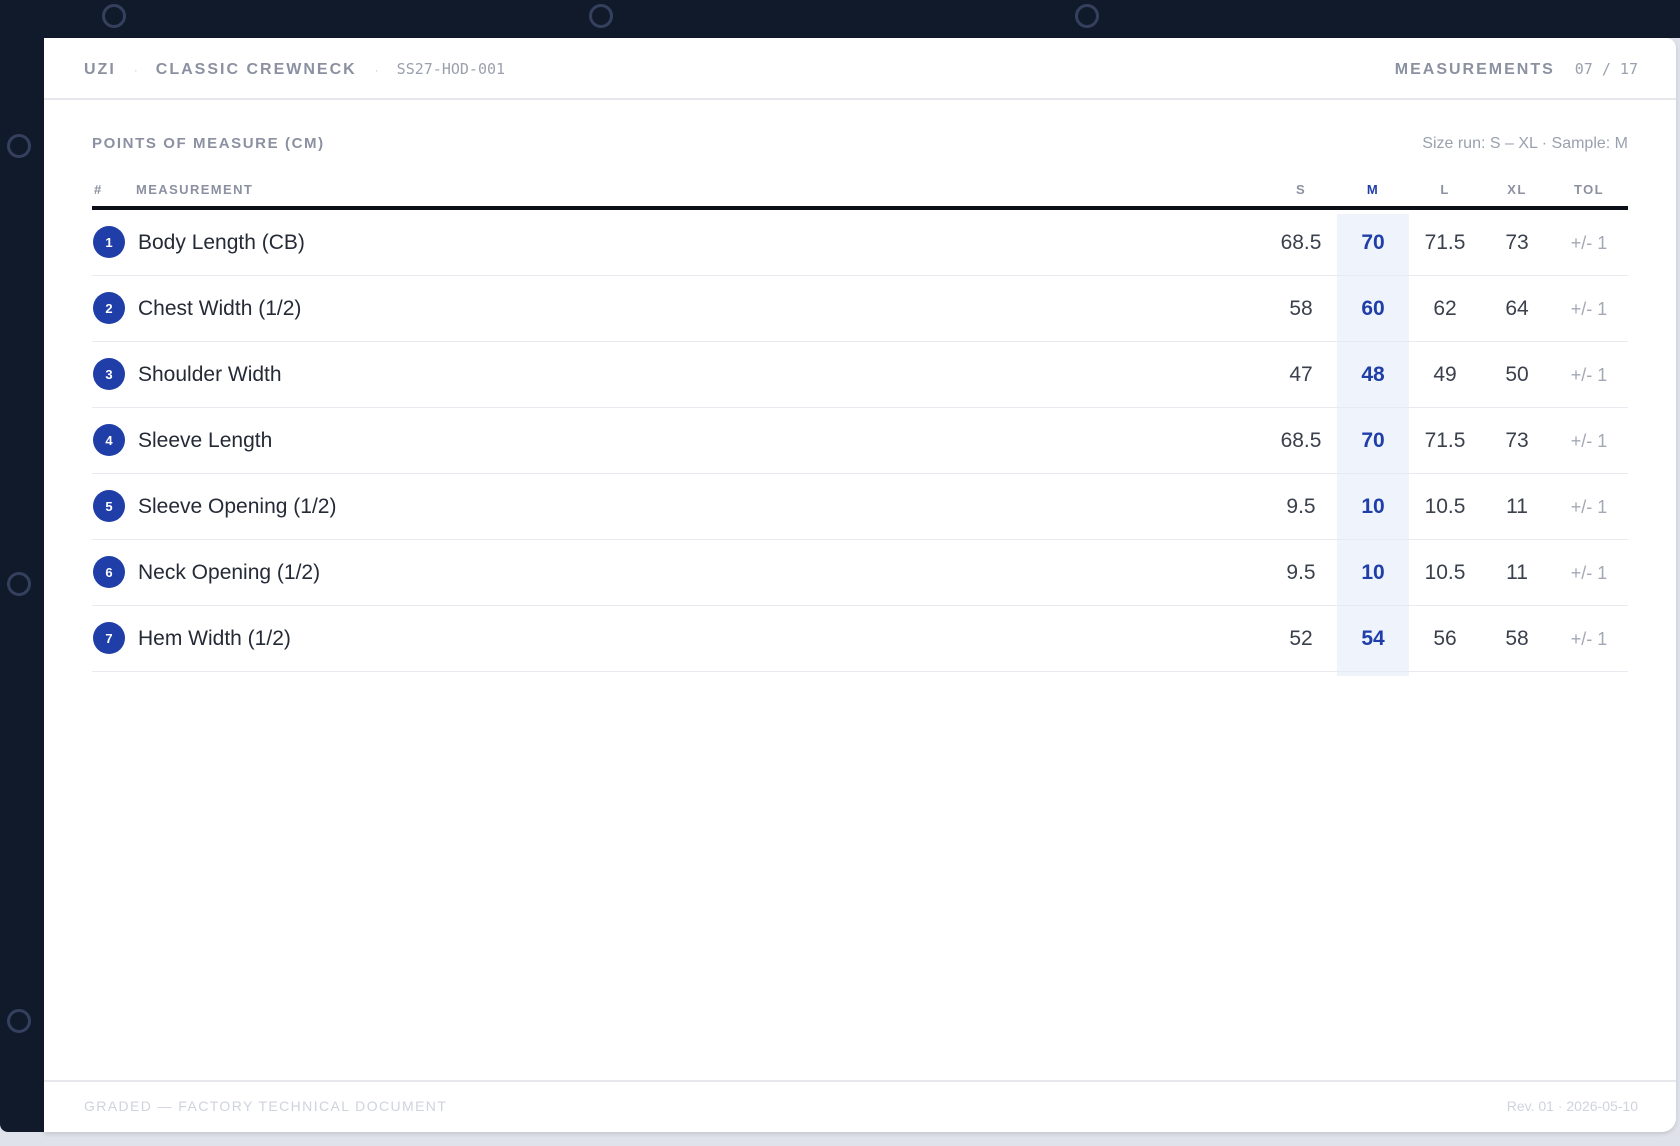  What do you see at coordinates (1445, 308) in the screenshot?
I see `value-l: 62` at bounding box center [1445, 308].